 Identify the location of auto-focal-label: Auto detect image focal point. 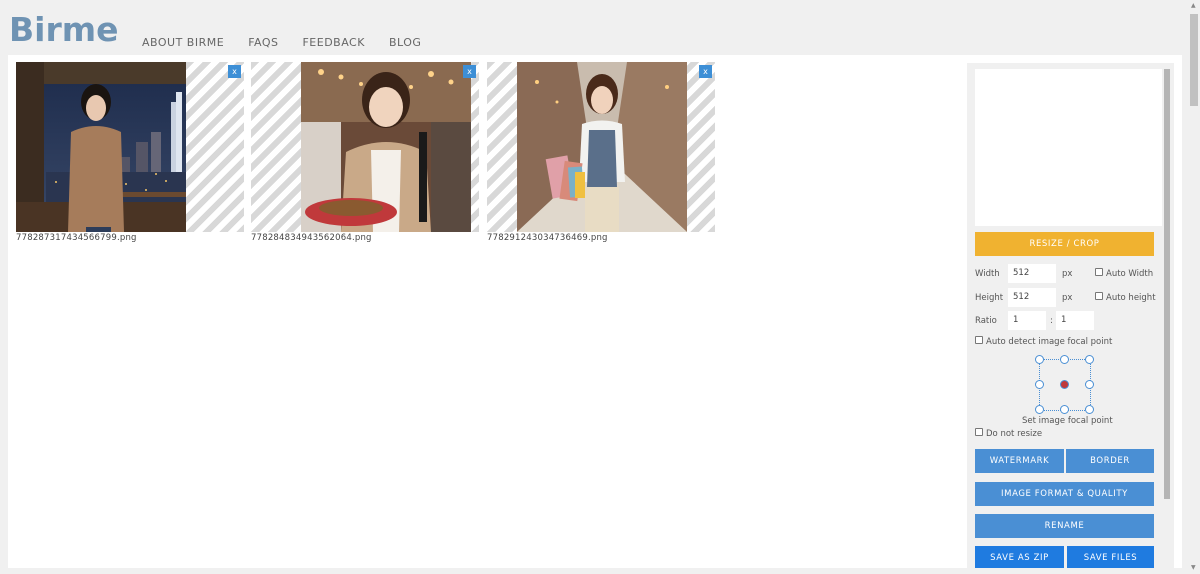
(1049, 342).